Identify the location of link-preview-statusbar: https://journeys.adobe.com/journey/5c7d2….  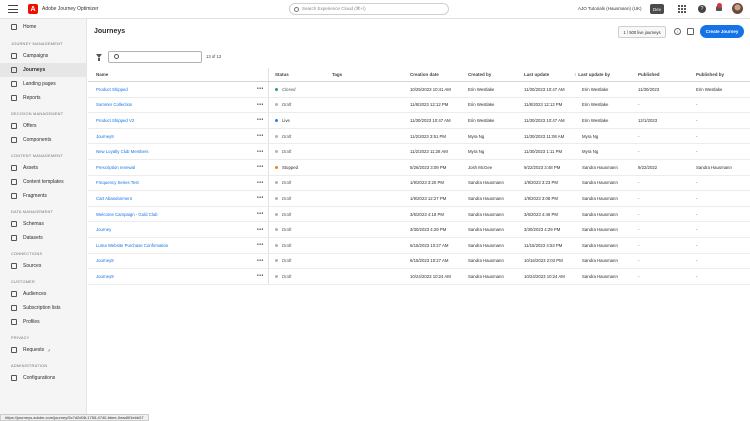
(74, 417).